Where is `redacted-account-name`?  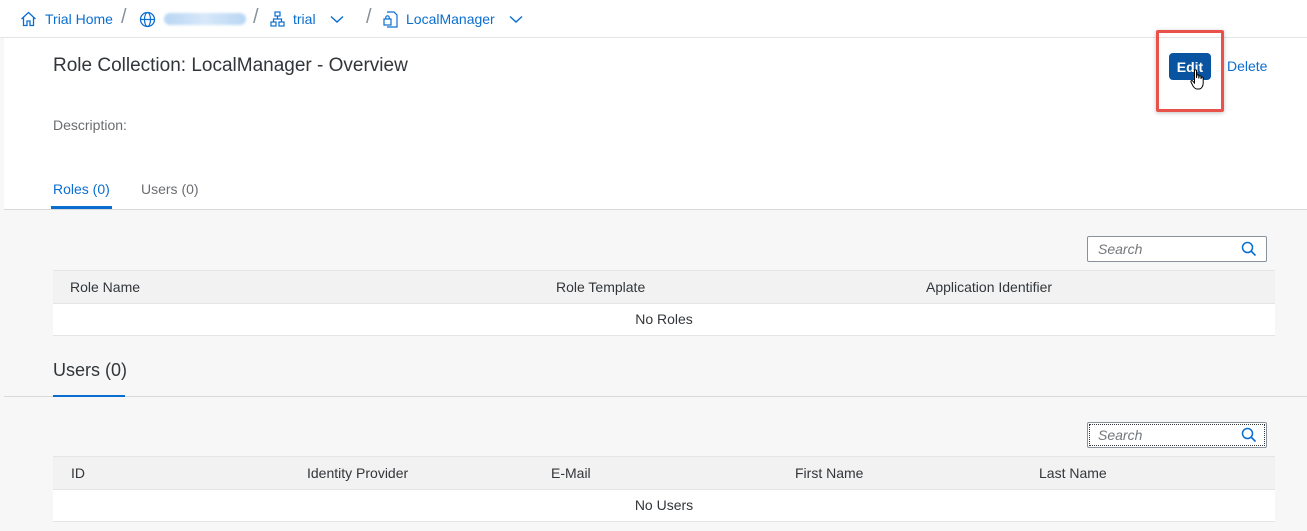
redacted-account-name is located at coordinates (205, 19).